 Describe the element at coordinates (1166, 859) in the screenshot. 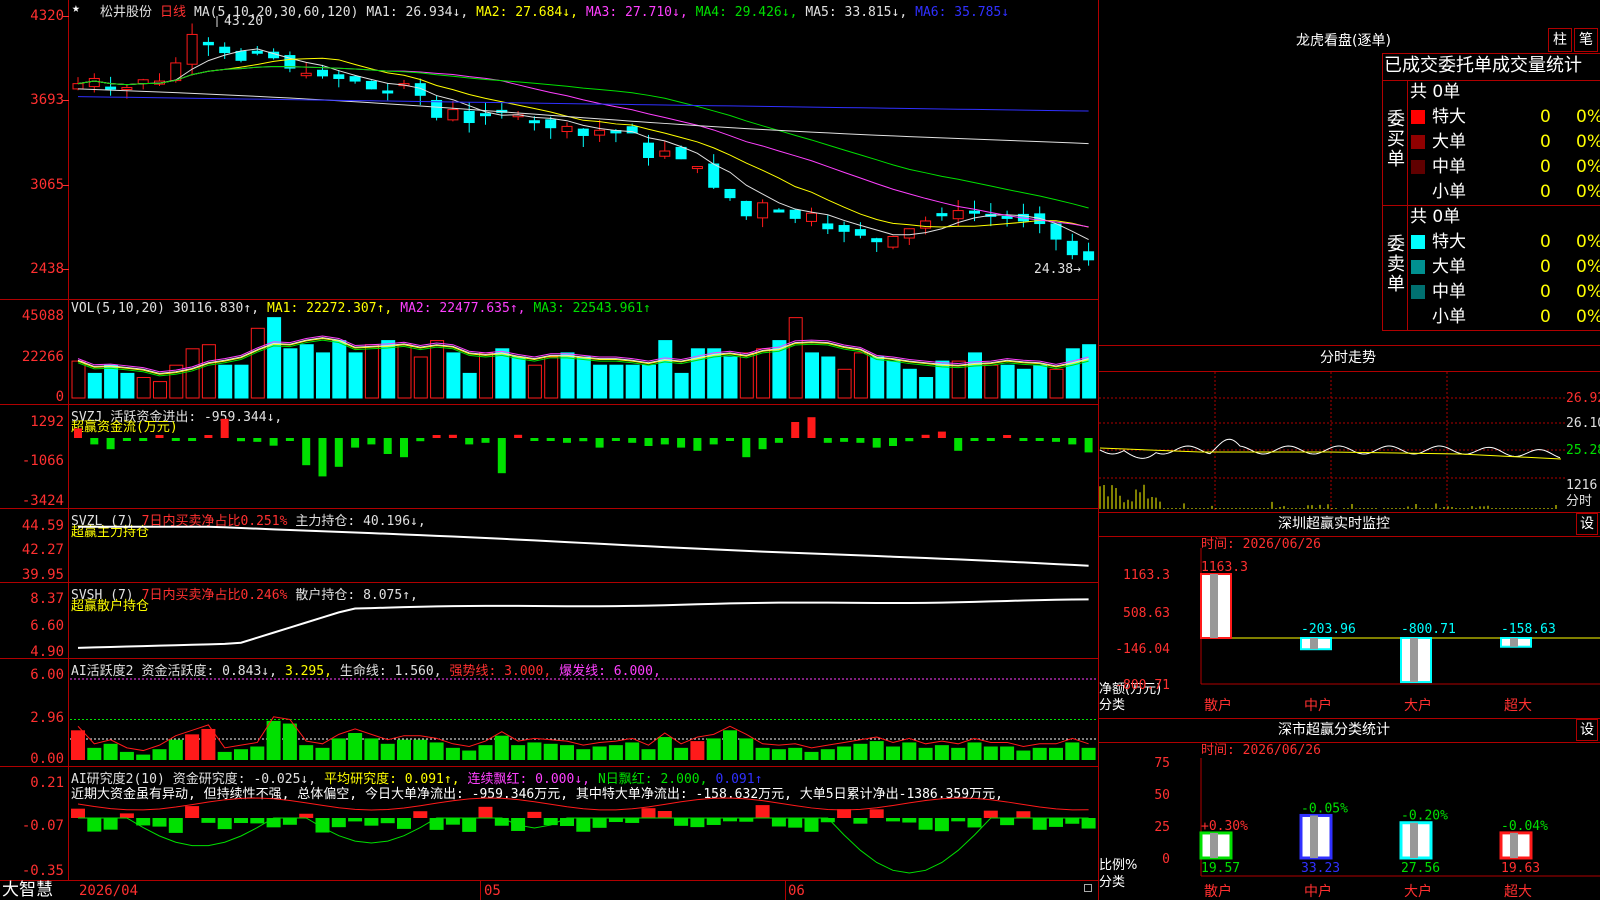

I see `y-label: 0` at that location.